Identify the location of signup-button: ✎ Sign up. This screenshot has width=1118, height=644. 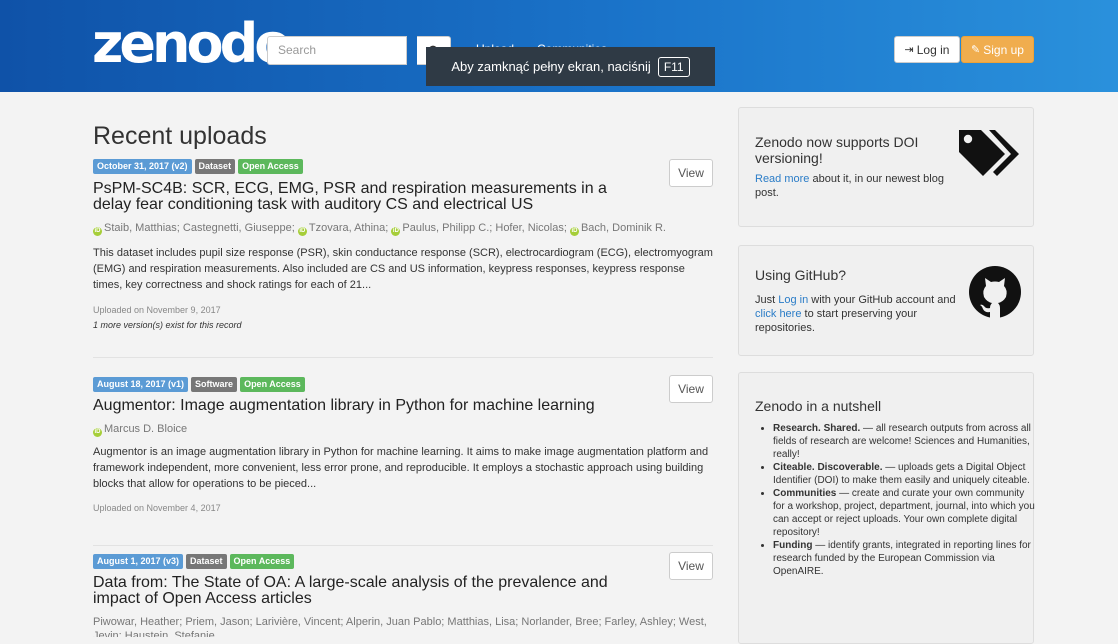
(997, 49).